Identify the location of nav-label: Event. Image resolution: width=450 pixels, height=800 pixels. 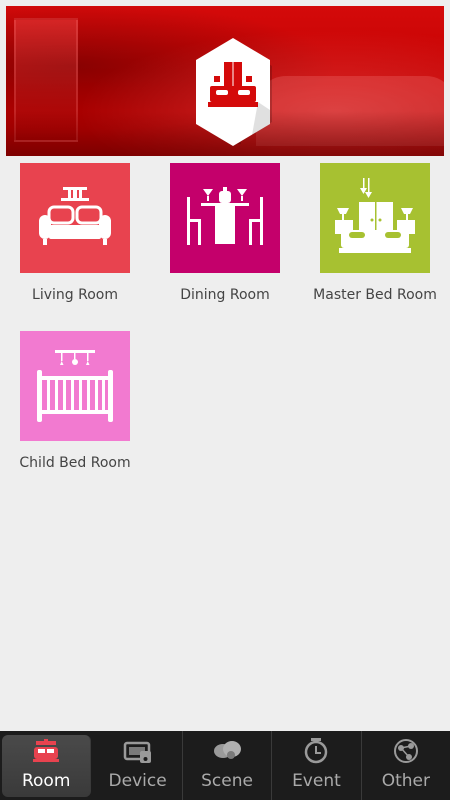
(316, 781).